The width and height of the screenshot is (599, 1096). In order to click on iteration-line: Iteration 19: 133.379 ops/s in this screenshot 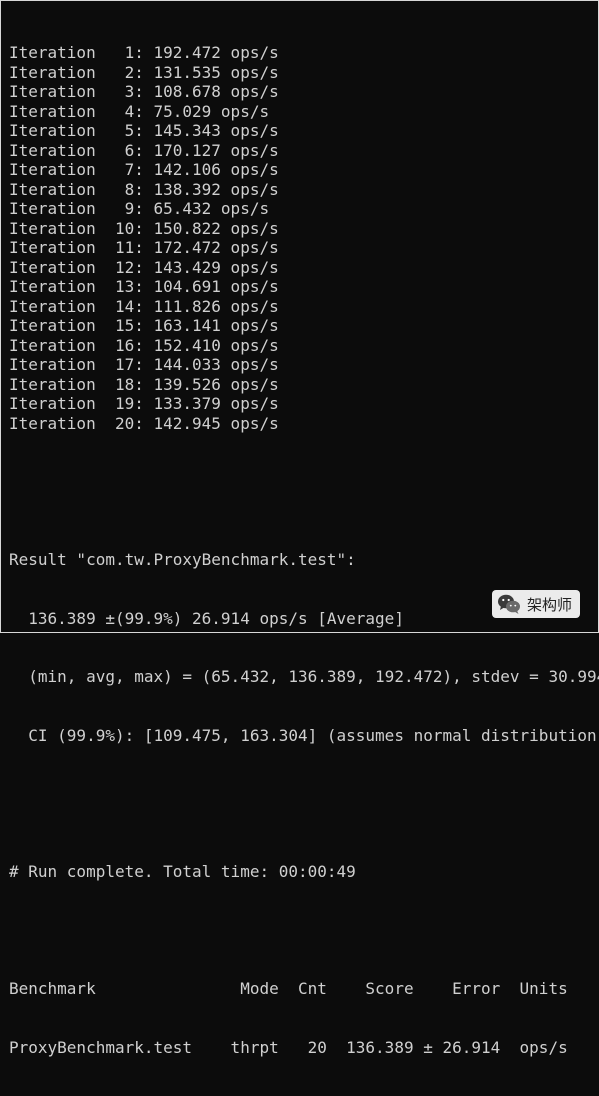, I will do `click(144, 403)`.